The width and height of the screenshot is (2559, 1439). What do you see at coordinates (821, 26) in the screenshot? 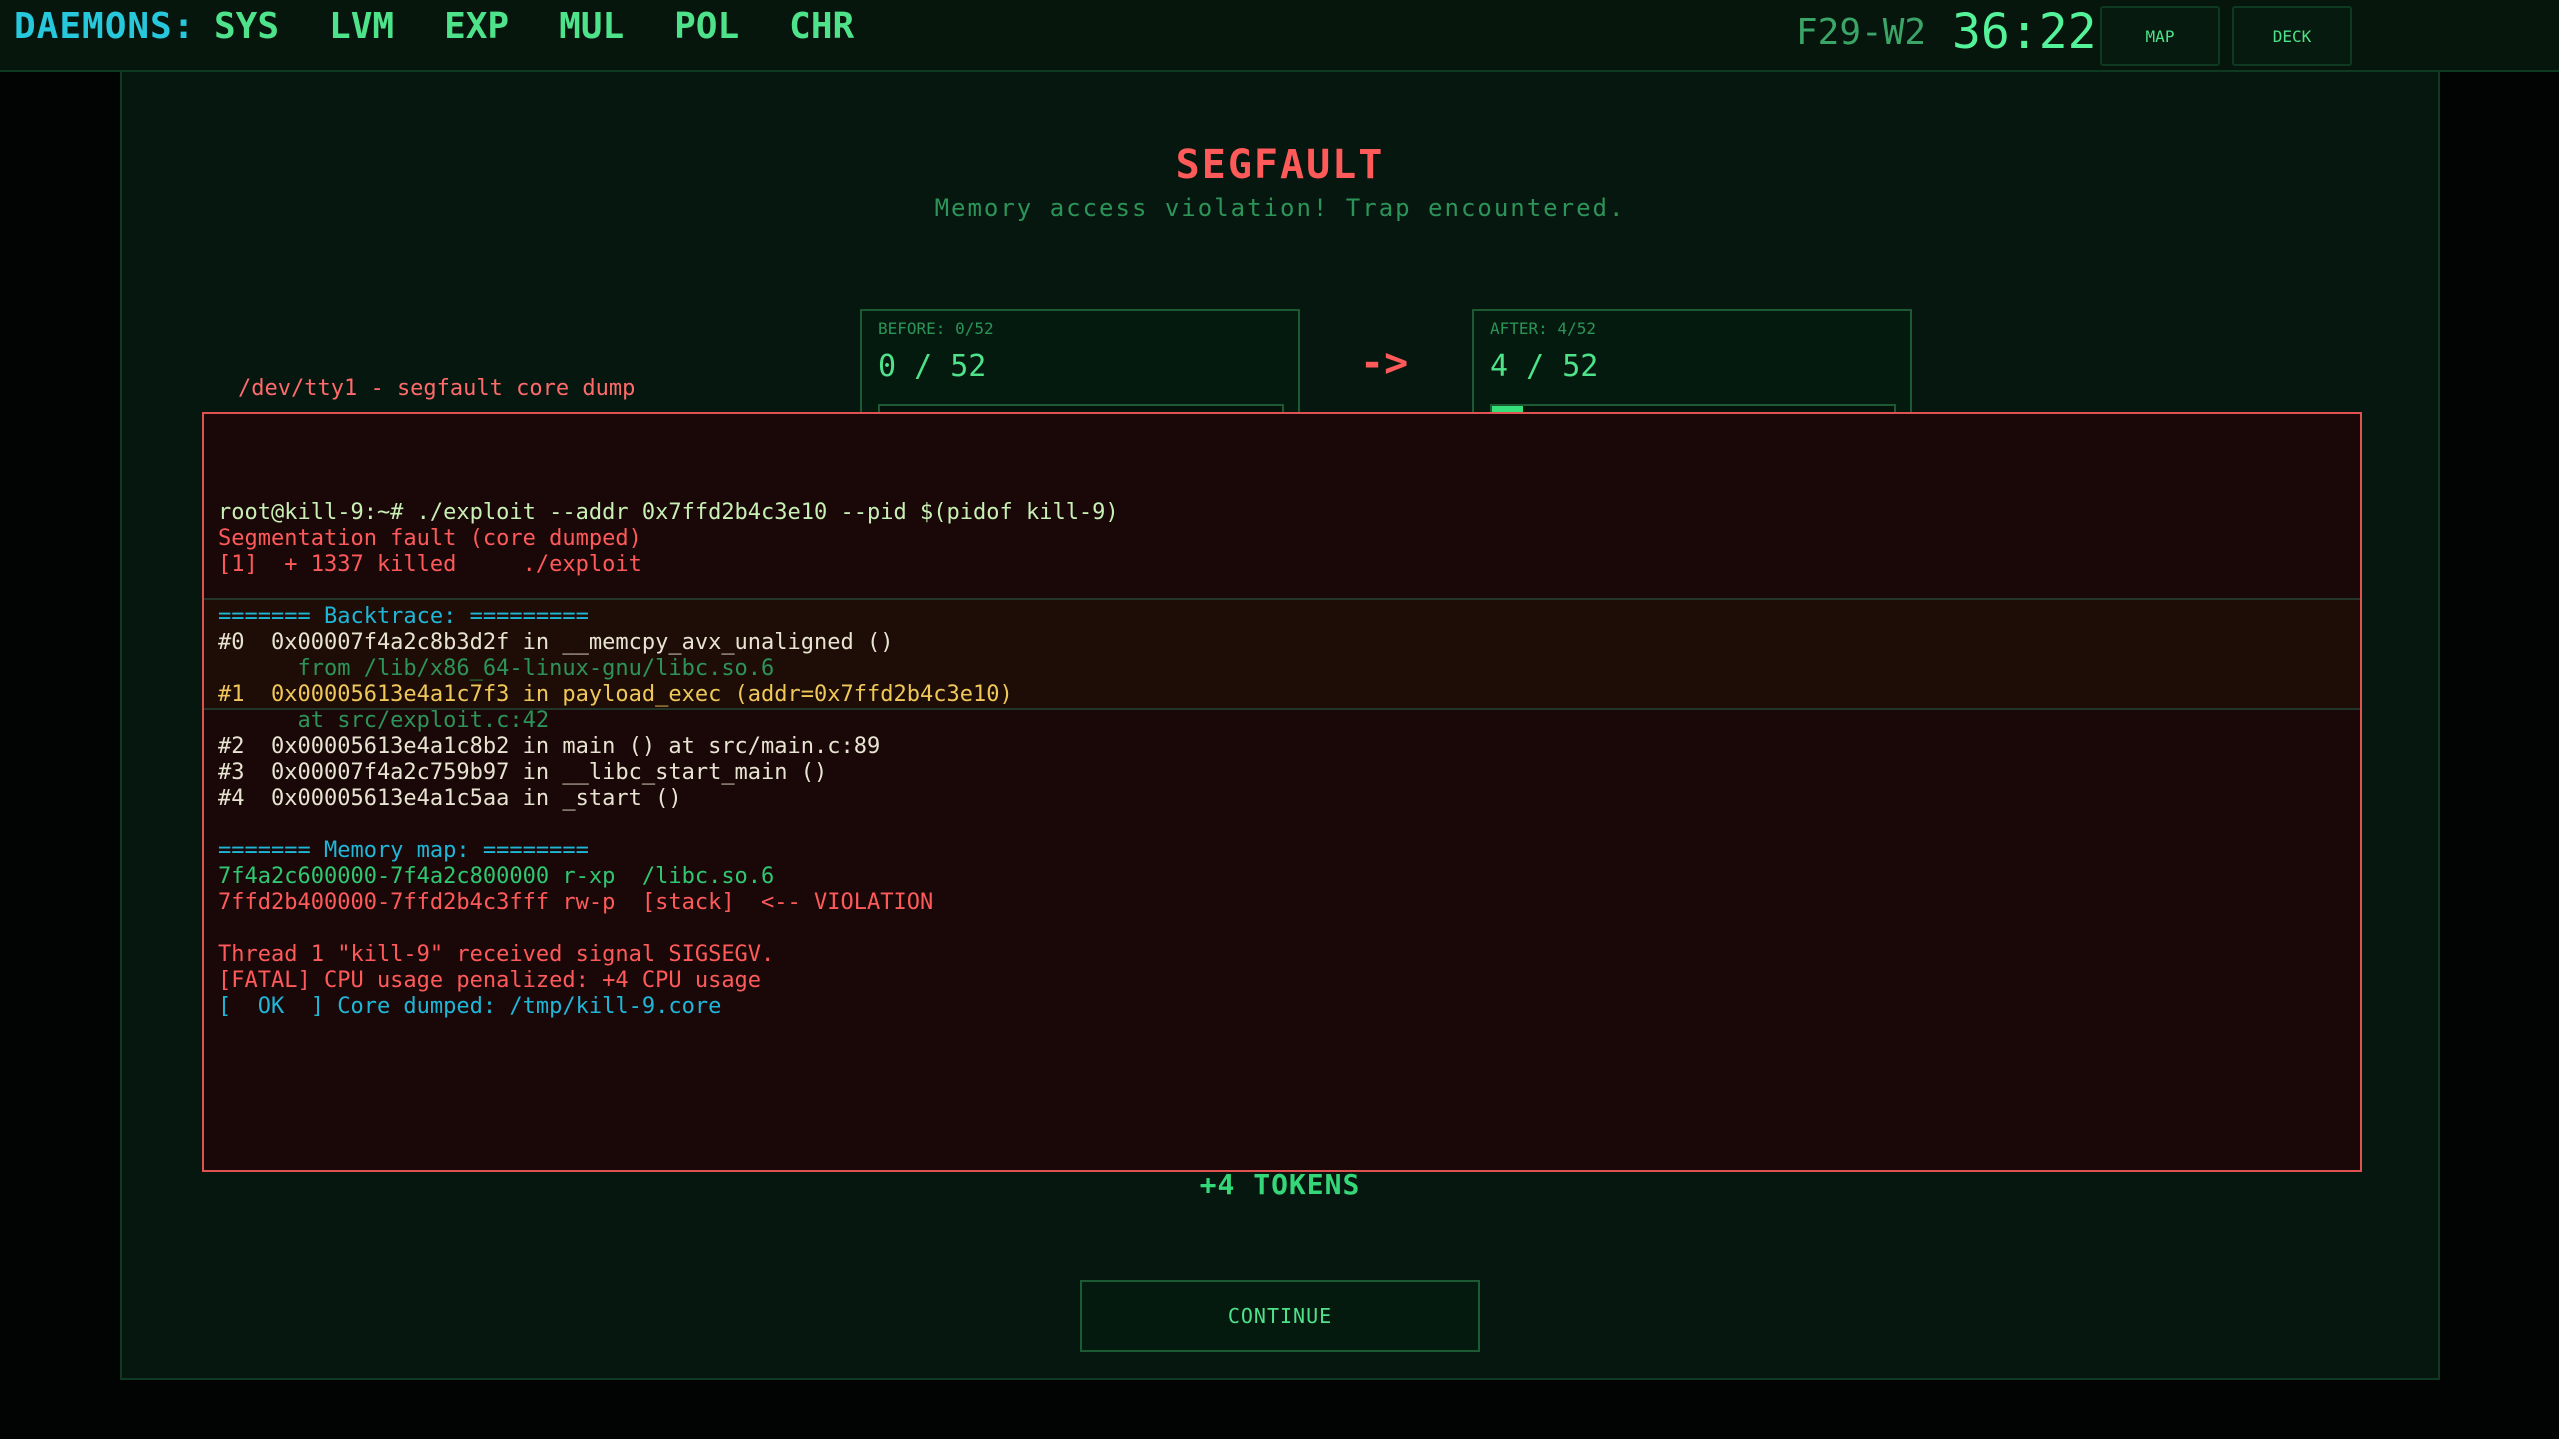
I see `daemon-tab-chr: CHR` at bounding box center [821, 26].